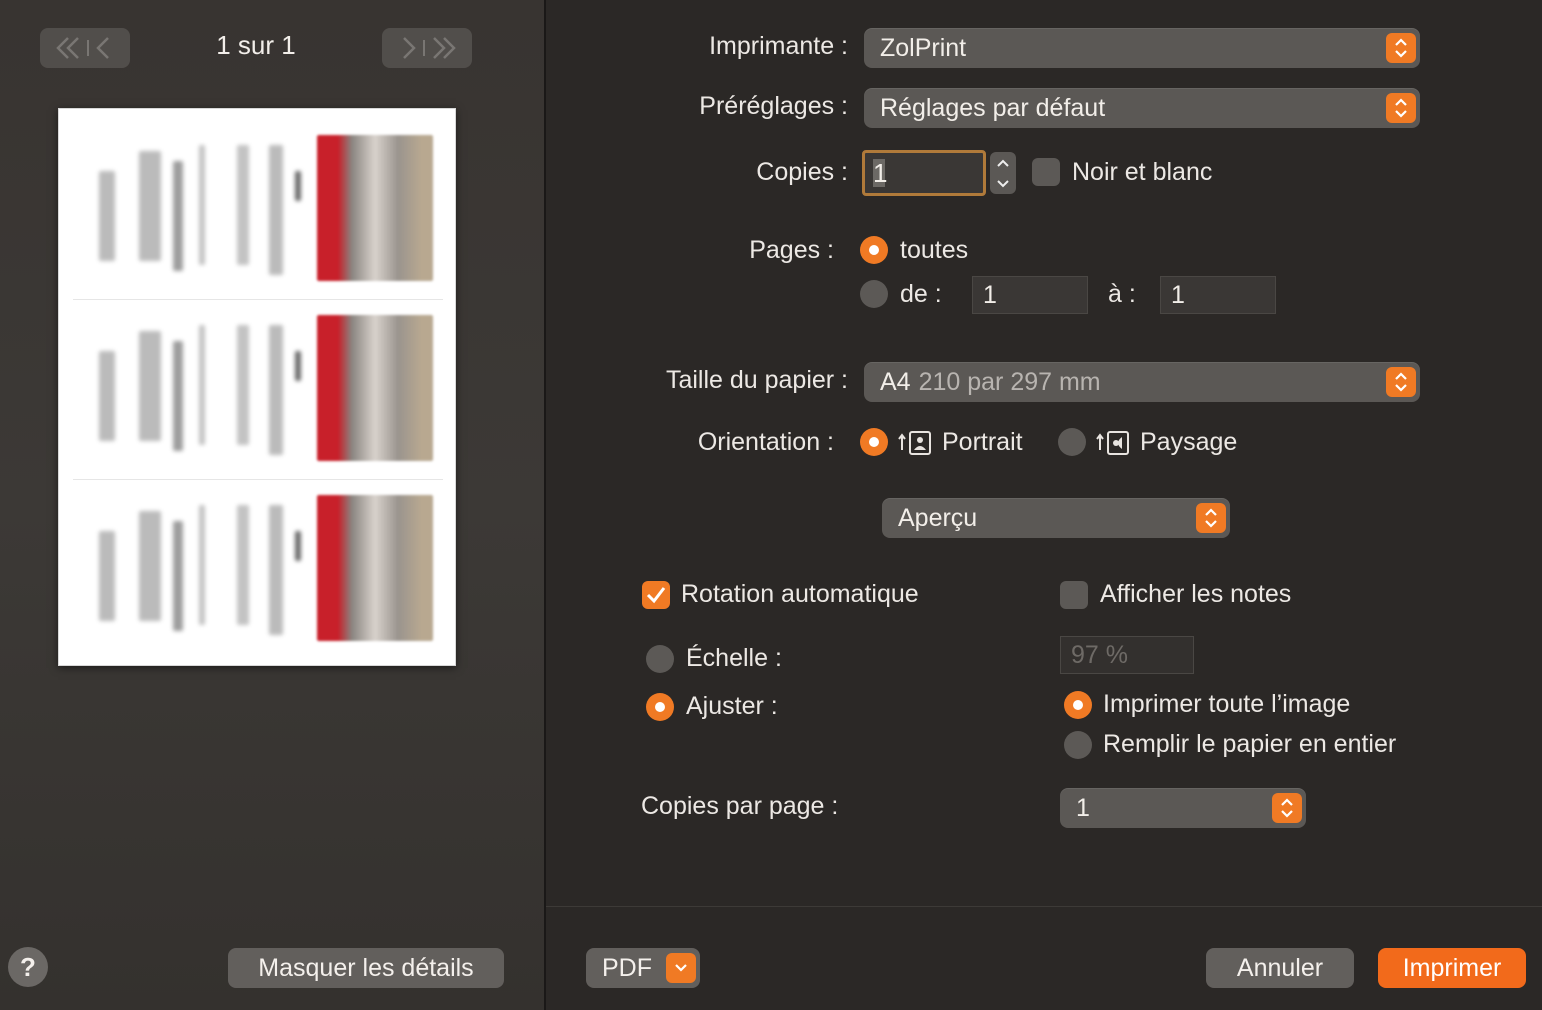 This screenshot has width=1542, height=1010. What do you see at coordinates (1074, 595) in the screenshot?
I see `show-notes-checkbox` at bounding box center [1074, 595].